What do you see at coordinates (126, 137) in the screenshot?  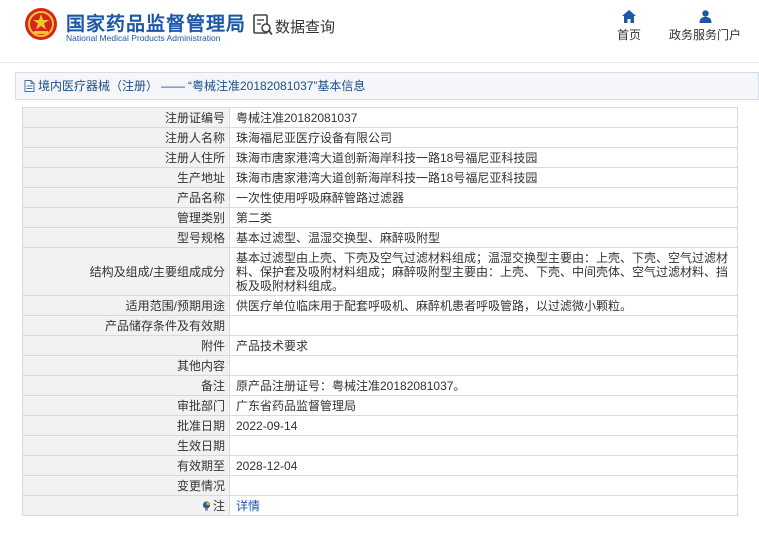 I see `field-label: 注册人名称` at bounding box center [126, 137].